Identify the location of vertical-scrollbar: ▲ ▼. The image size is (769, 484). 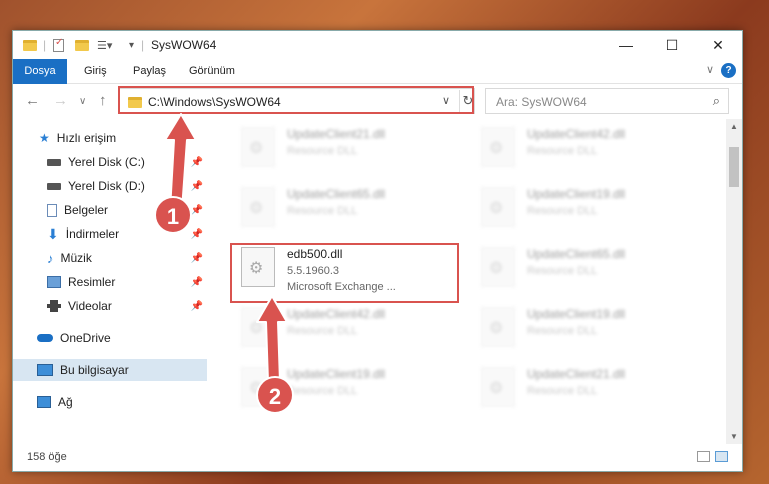
(734, 281).